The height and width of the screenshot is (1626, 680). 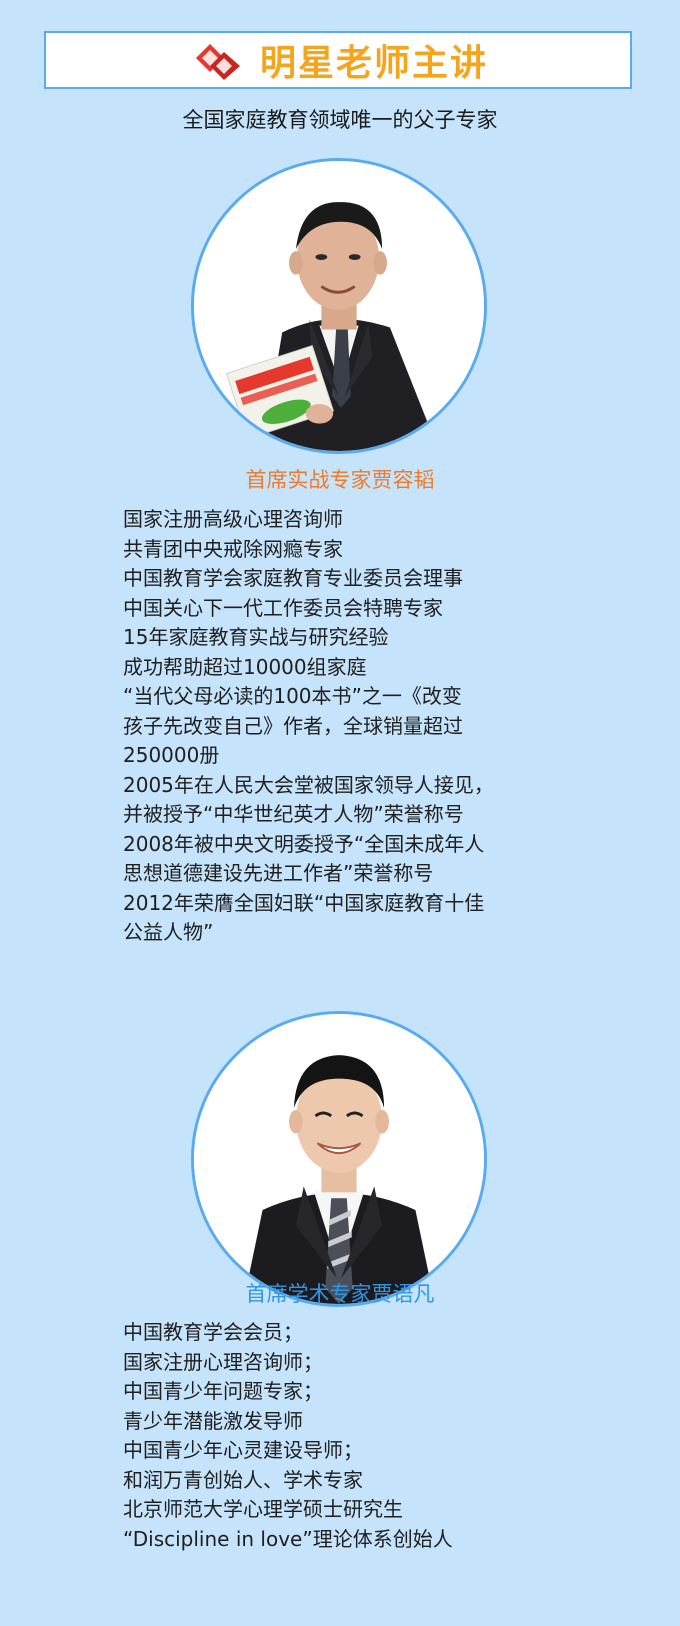 What do you see at coordinates (283, 607) in the screenshot?
I see `bio-line: 中国关心下一代工作委员会特聘专家` at bounding box center [283, 607].